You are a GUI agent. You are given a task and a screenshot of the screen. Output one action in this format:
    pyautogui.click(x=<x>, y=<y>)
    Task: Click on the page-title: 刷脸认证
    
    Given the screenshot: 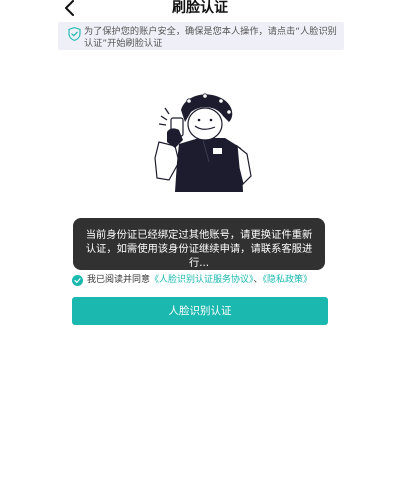 What is the action you would take?
    pyautogui.click(x=200, y=8)
    